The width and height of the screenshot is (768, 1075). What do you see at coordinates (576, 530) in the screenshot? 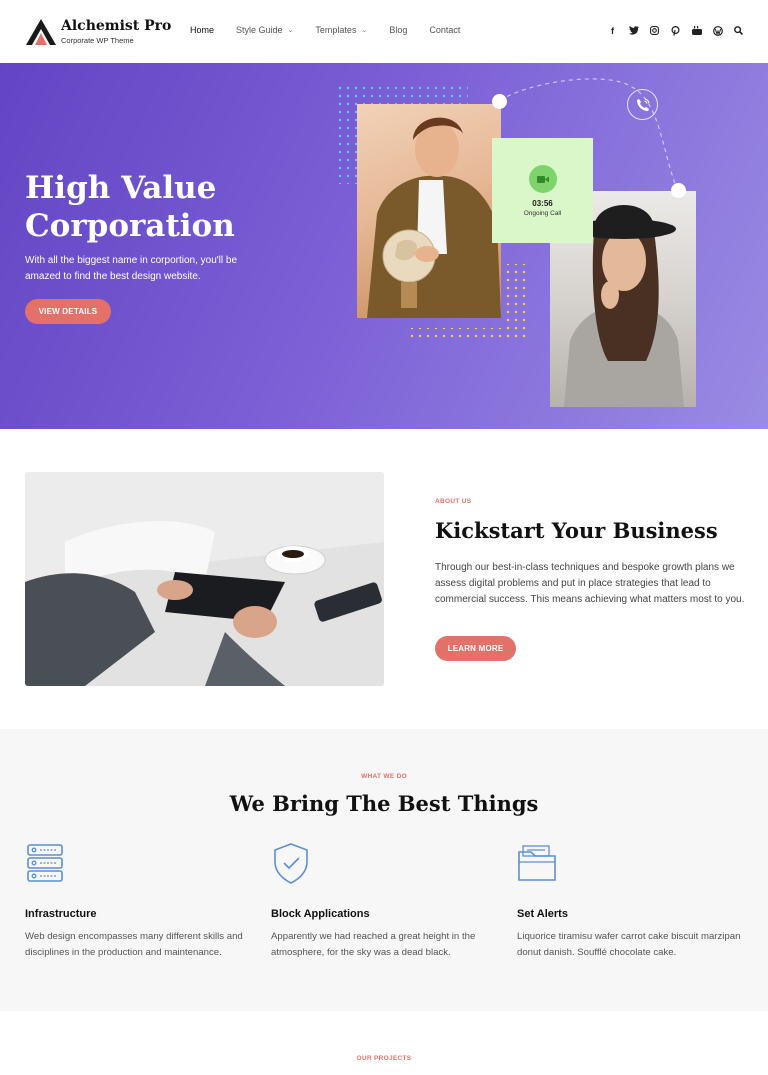
I see `about-title: Kickstart Your Business` at bounding box center [576, 530].